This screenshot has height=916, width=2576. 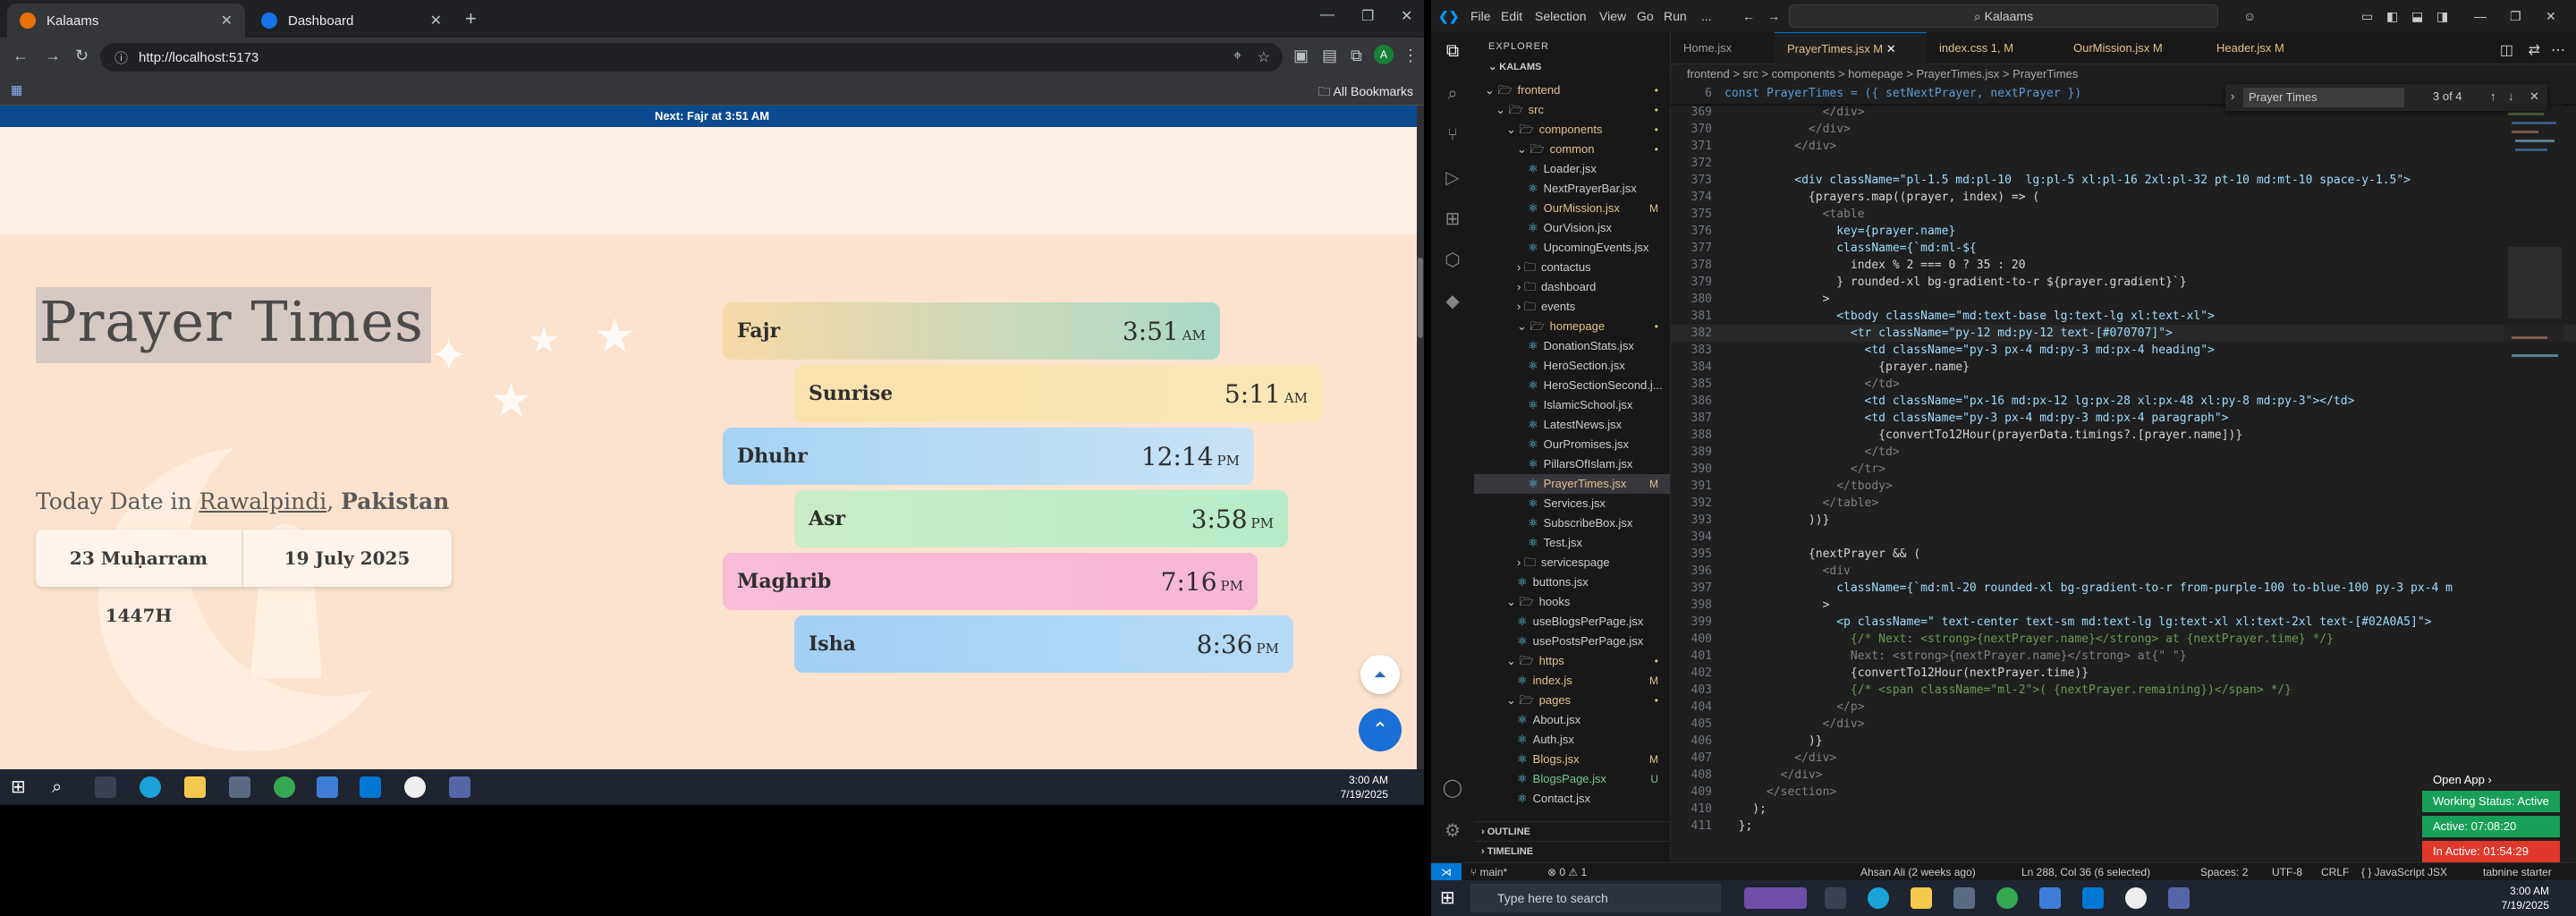 I want to click on language-mode-status: { } JavaScript JSX, so click(x=2404, y=871).